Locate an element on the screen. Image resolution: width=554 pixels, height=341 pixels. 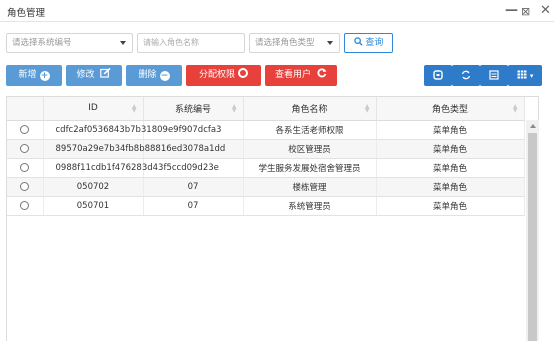
column-header-system-label: 系统编号 is located at coordinates (192, 109).